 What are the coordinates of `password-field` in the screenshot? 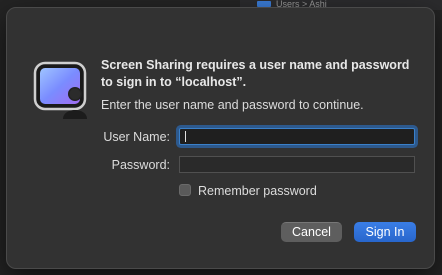 It's located at (297, 165).